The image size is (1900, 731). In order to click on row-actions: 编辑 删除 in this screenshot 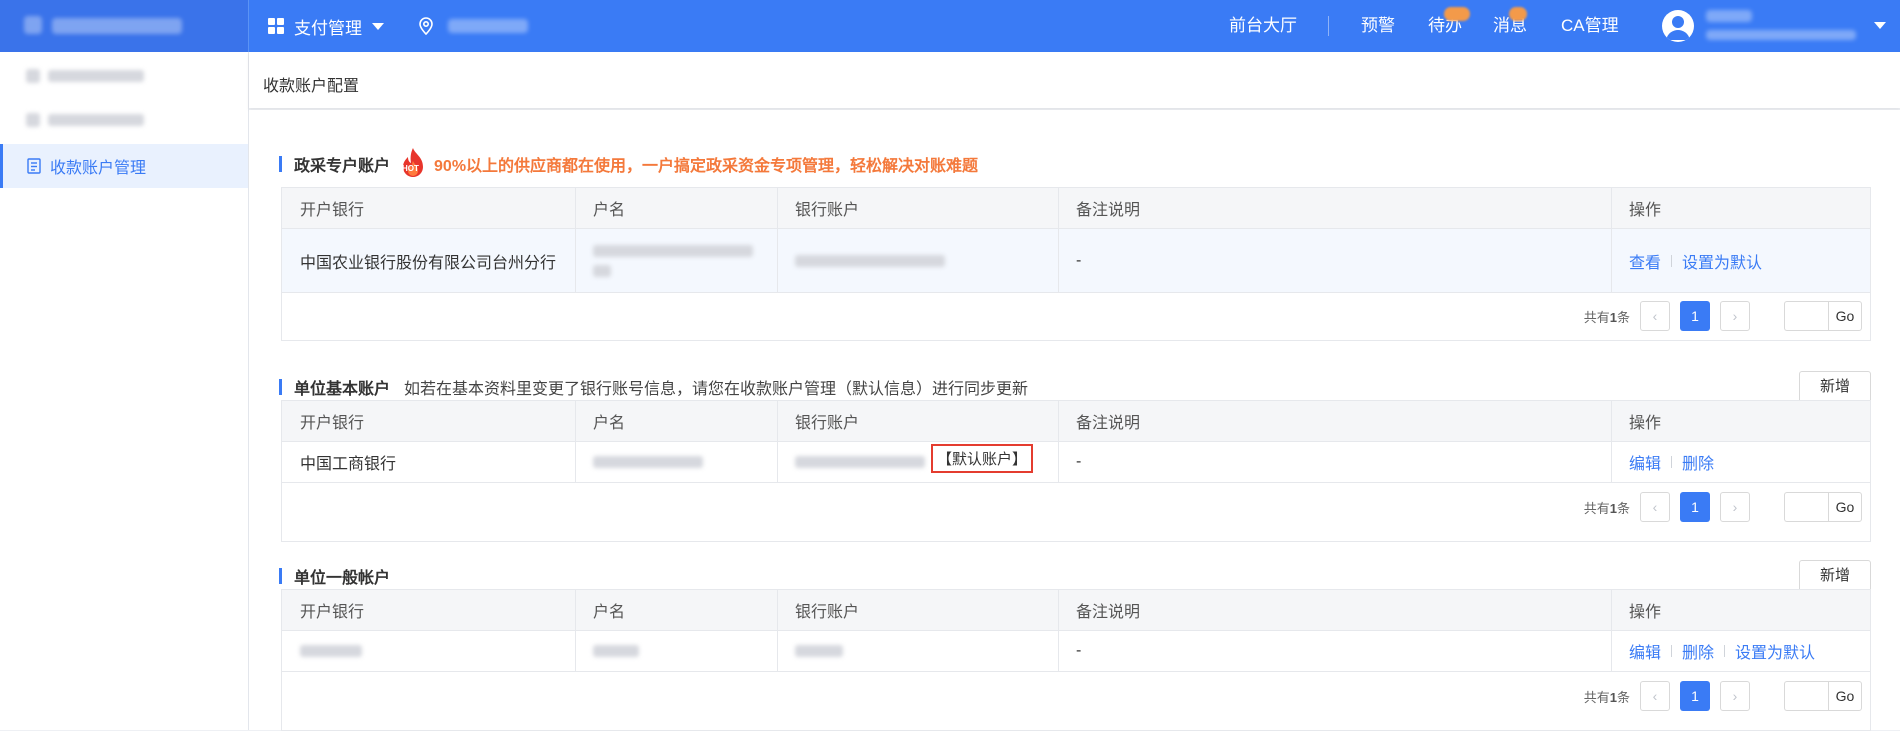, I will do `click(1740, 462)`.